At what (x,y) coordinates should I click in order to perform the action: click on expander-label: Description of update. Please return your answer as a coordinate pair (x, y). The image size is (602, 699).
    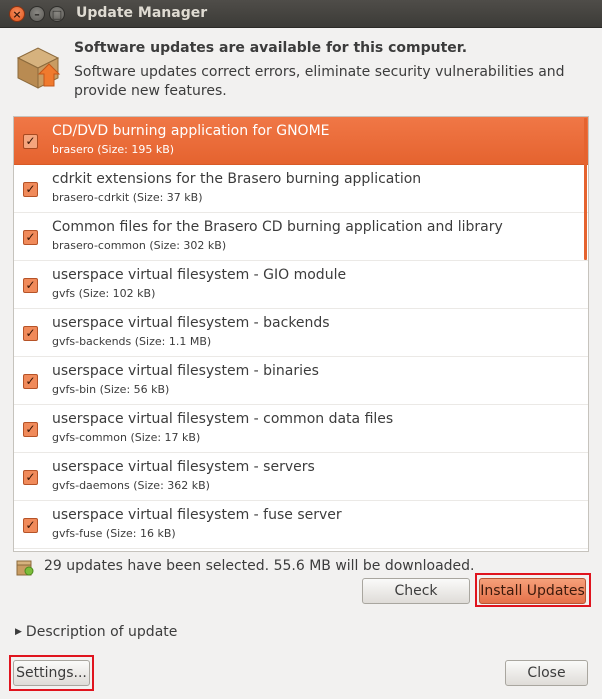
    Looking at the image, I should click on (101, 632).